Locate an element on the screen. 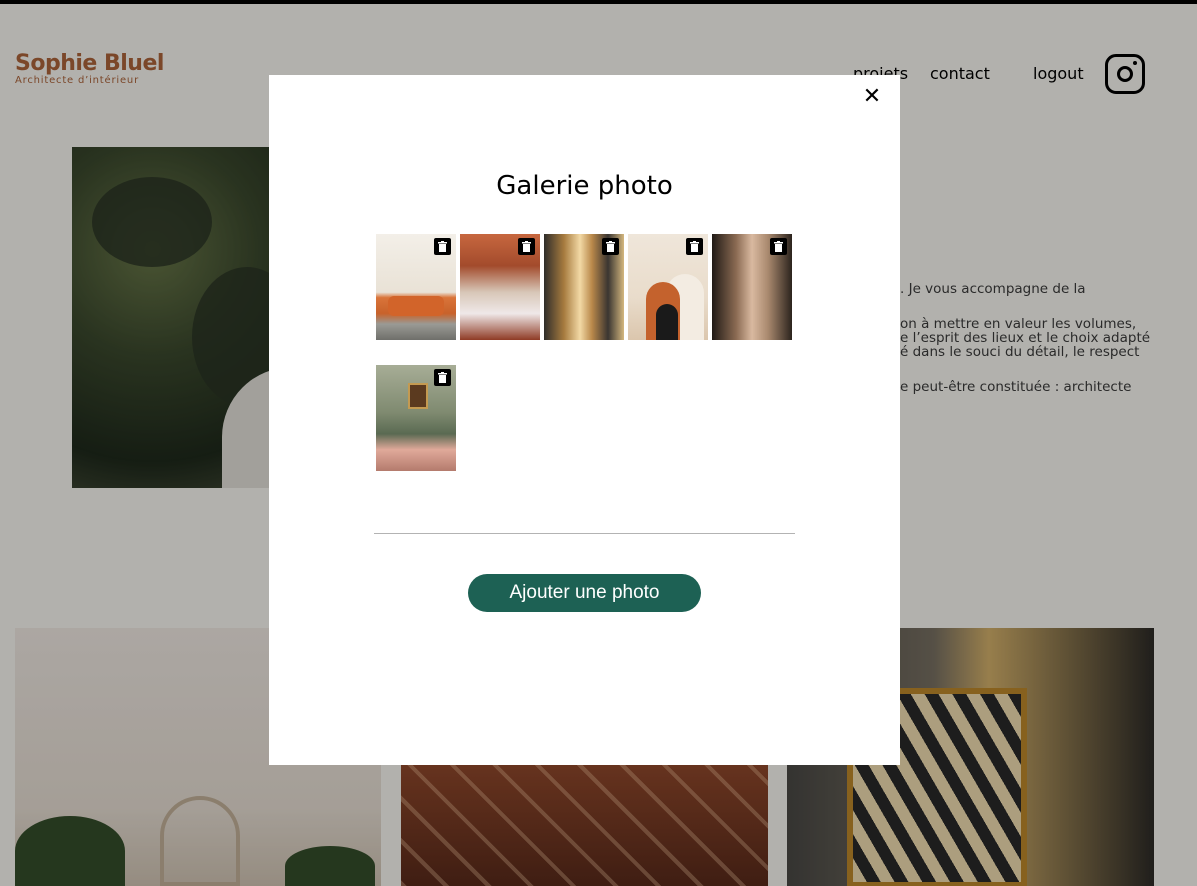 The width and height of the screenshot is (1197, 886). modal-title: Galerie photo is located at coordinates (584, 186).